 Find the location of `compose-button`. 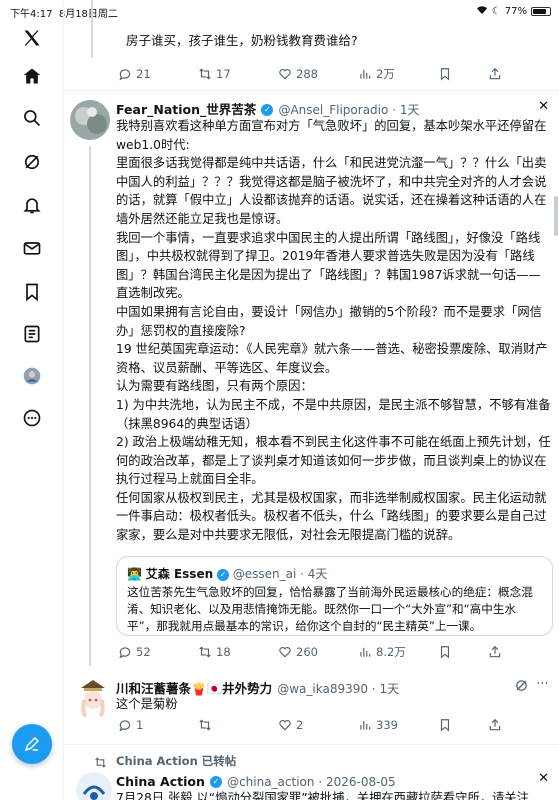

compose-button is located at coordinates (32, 744).